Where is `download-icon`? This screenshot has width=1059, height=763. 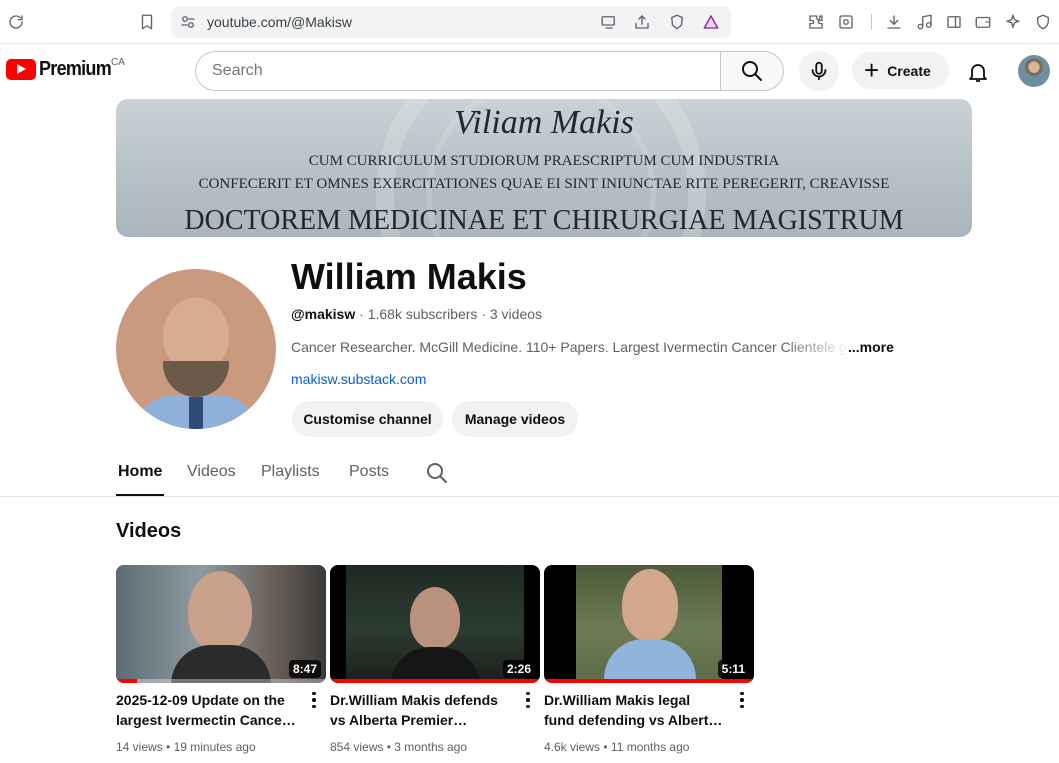 download-icon is located at coordinates (894, 22).